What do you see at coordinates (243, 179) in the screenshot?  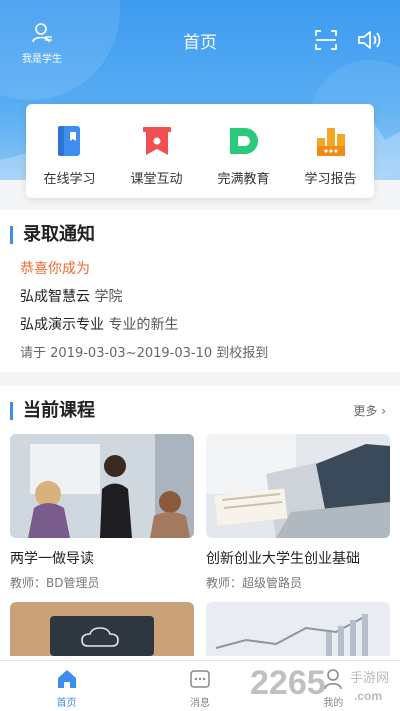 I see `quick-item-label: 完满教育` at bounding box center [243, 179].